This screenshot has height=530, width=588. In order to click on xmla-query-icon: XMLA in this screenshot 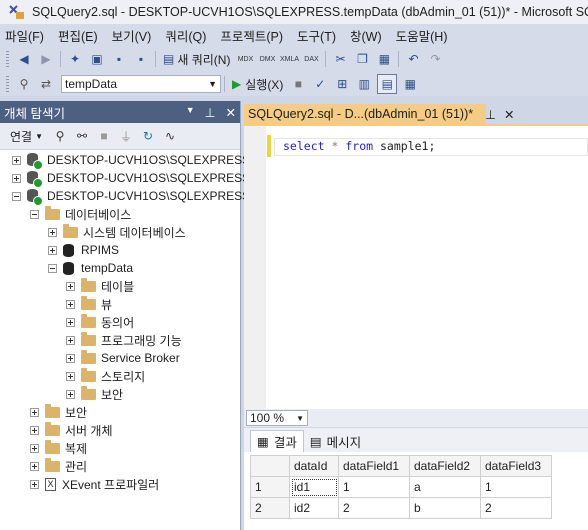, I will do `click(289, 59)`.